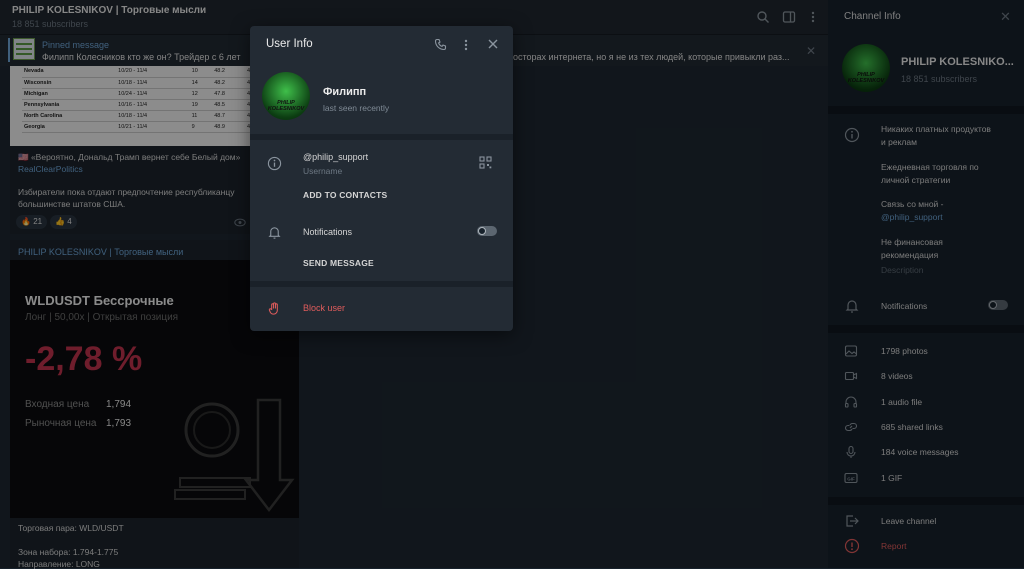 The height and width of the screenshot is (569, 1024). What do you see at coordinates (485, 163) in the screenshot?
I see `qr-code-icon` at bounding box center [485, 163].